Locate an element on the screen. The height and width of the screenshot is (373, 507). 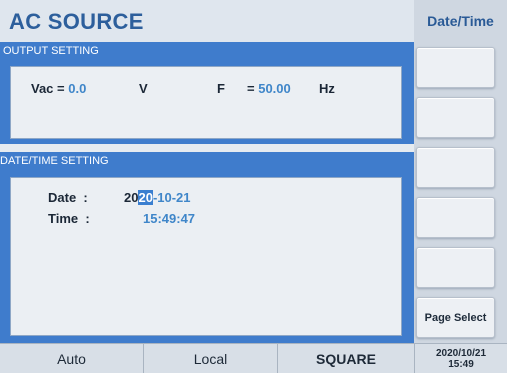
freq-value: 50.00 is located at coordinates (274, 88).